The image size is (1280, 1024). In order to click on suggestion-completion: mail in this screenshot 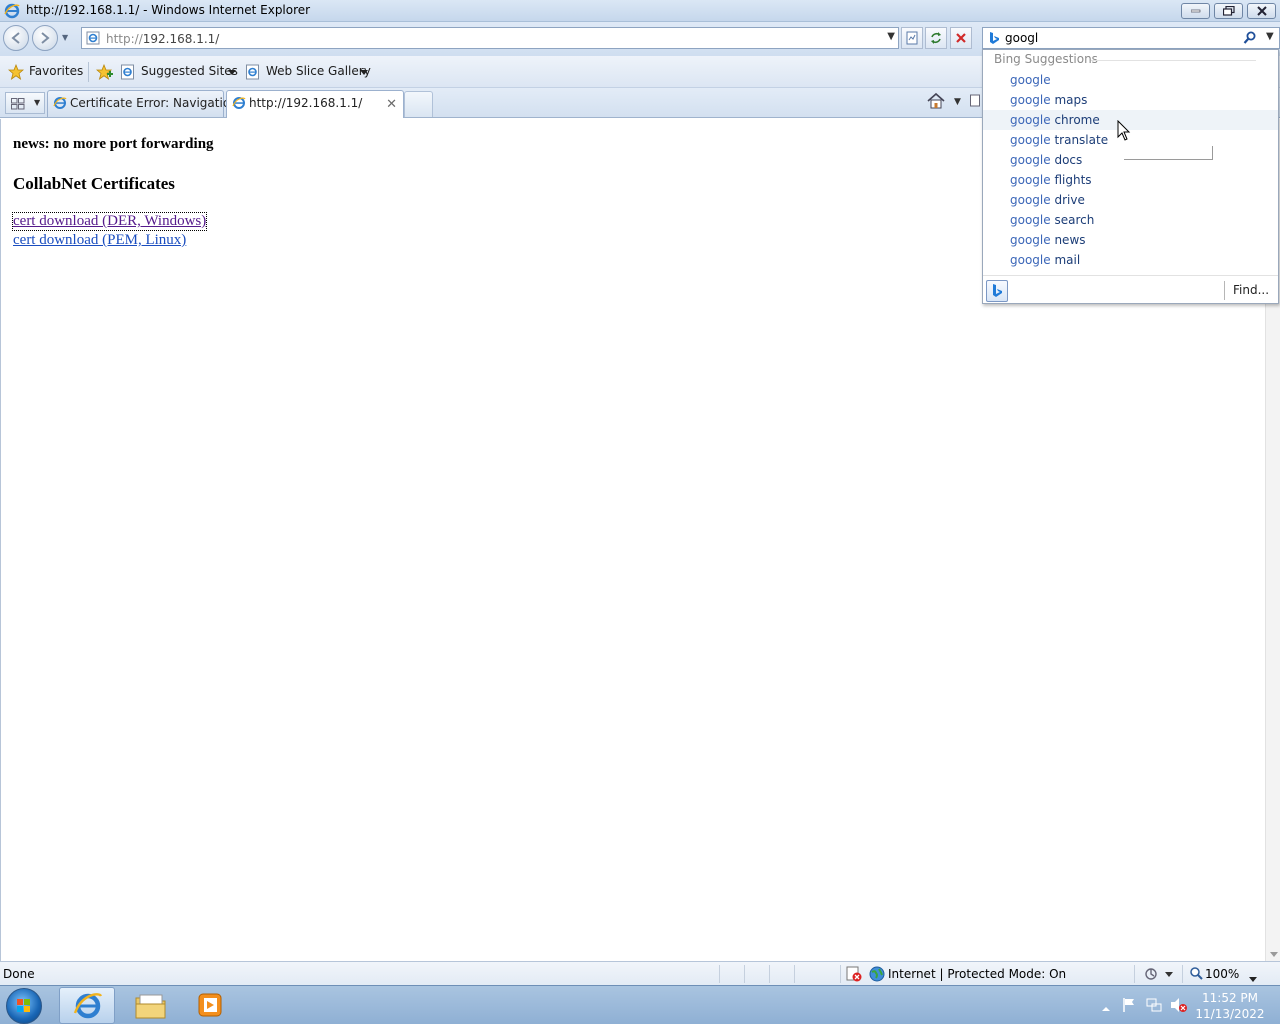, I will do `click(1065, 260)`.